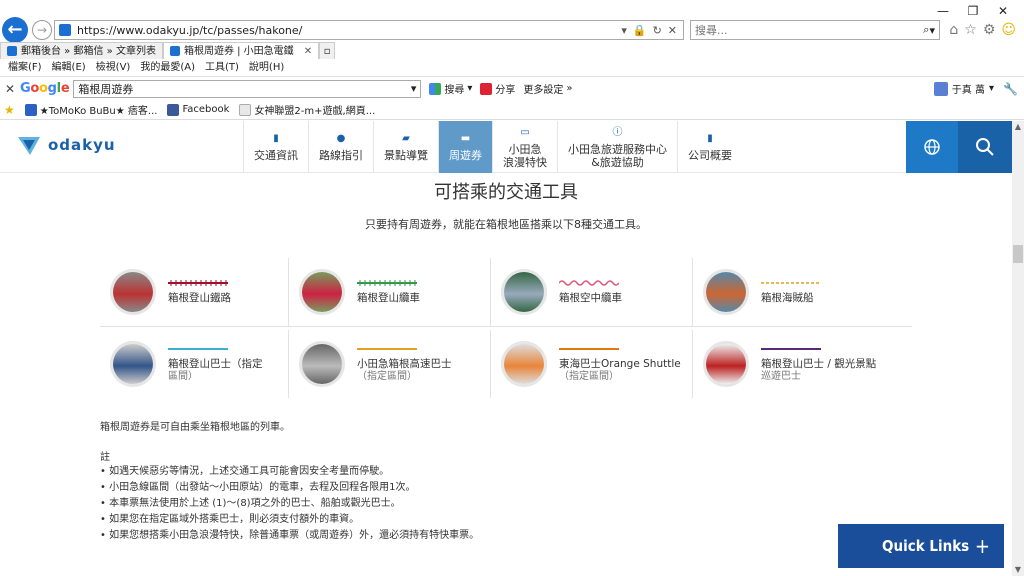  Describe the element at coordinates (787, 298) in the screenshot. I see `transport-label: 箱根海賊船` at that location.